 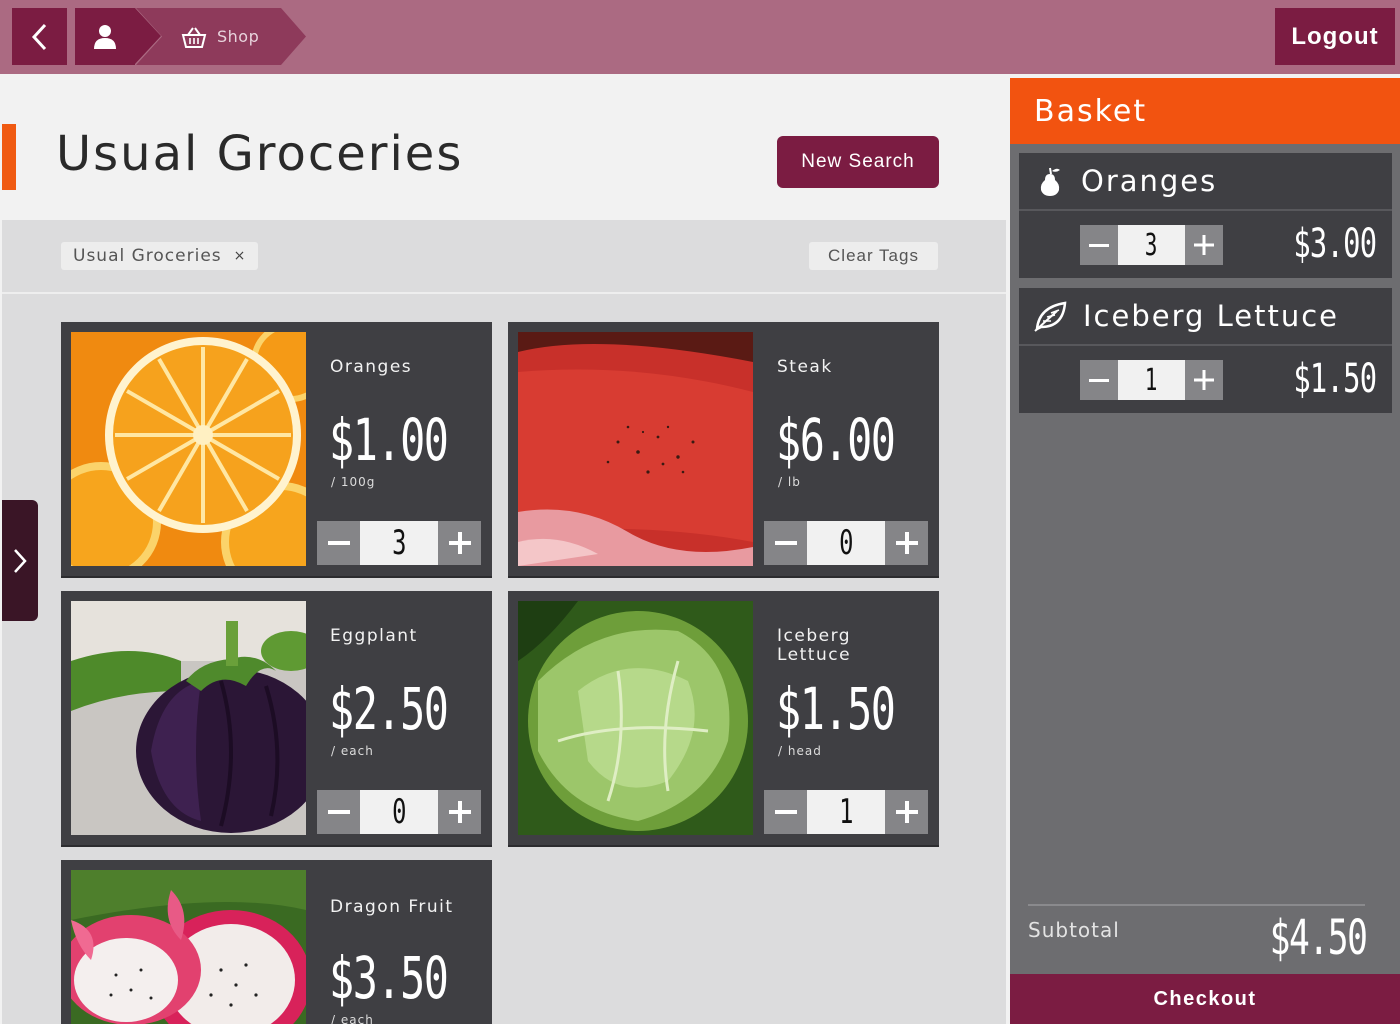 I want to click on leaf-icon, so click(x=1050, y=316).